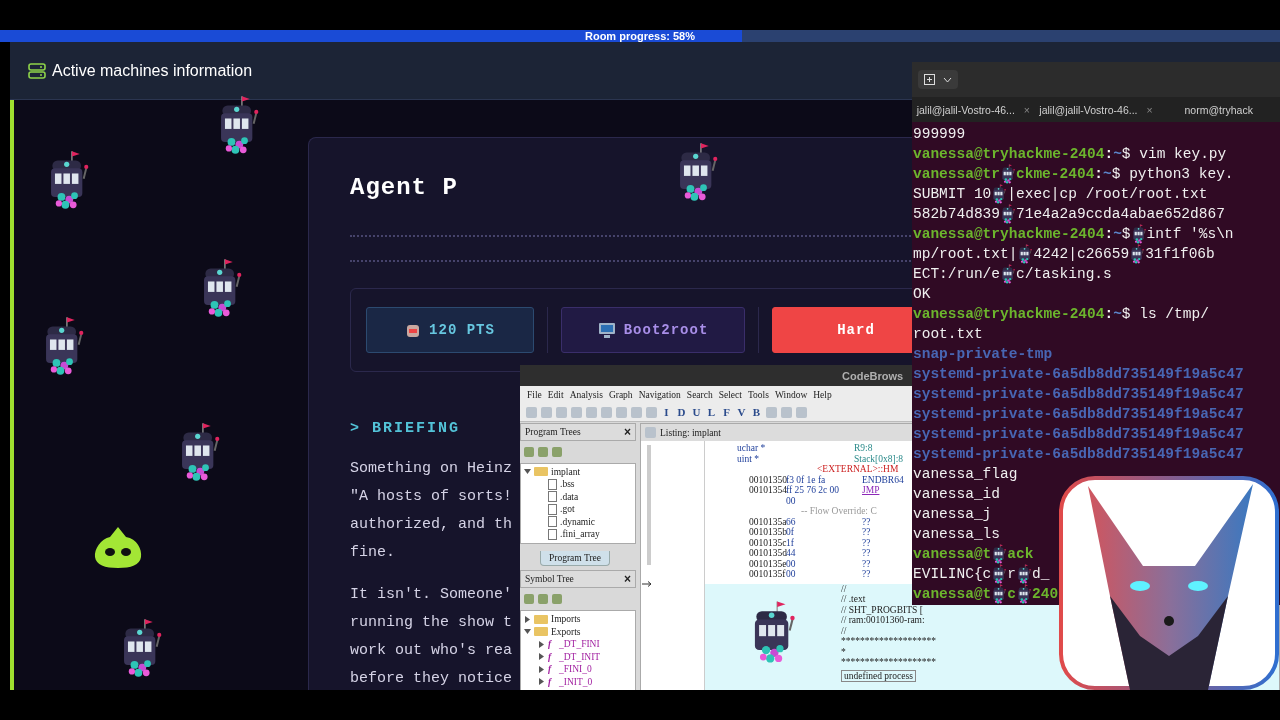  Describe the element at coordinates (1041, 574) in the screenshot. I see `terminal-text: d_` at that location.